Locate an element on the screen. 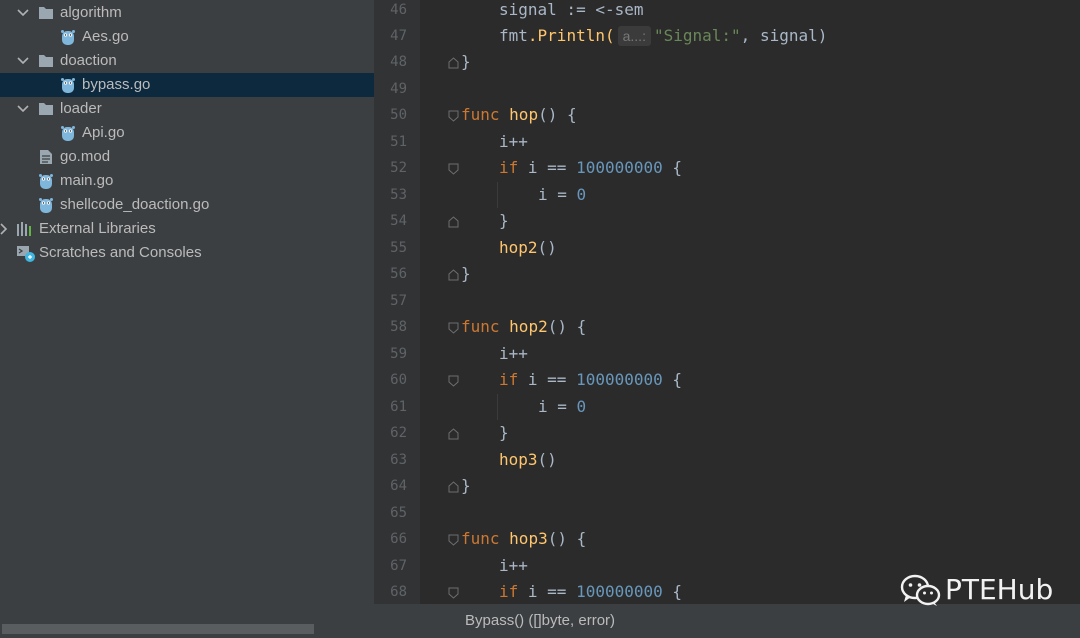 This screenshot has width=1080, height=638. parameter-hint: a...: is located at coordinates (634, 36).